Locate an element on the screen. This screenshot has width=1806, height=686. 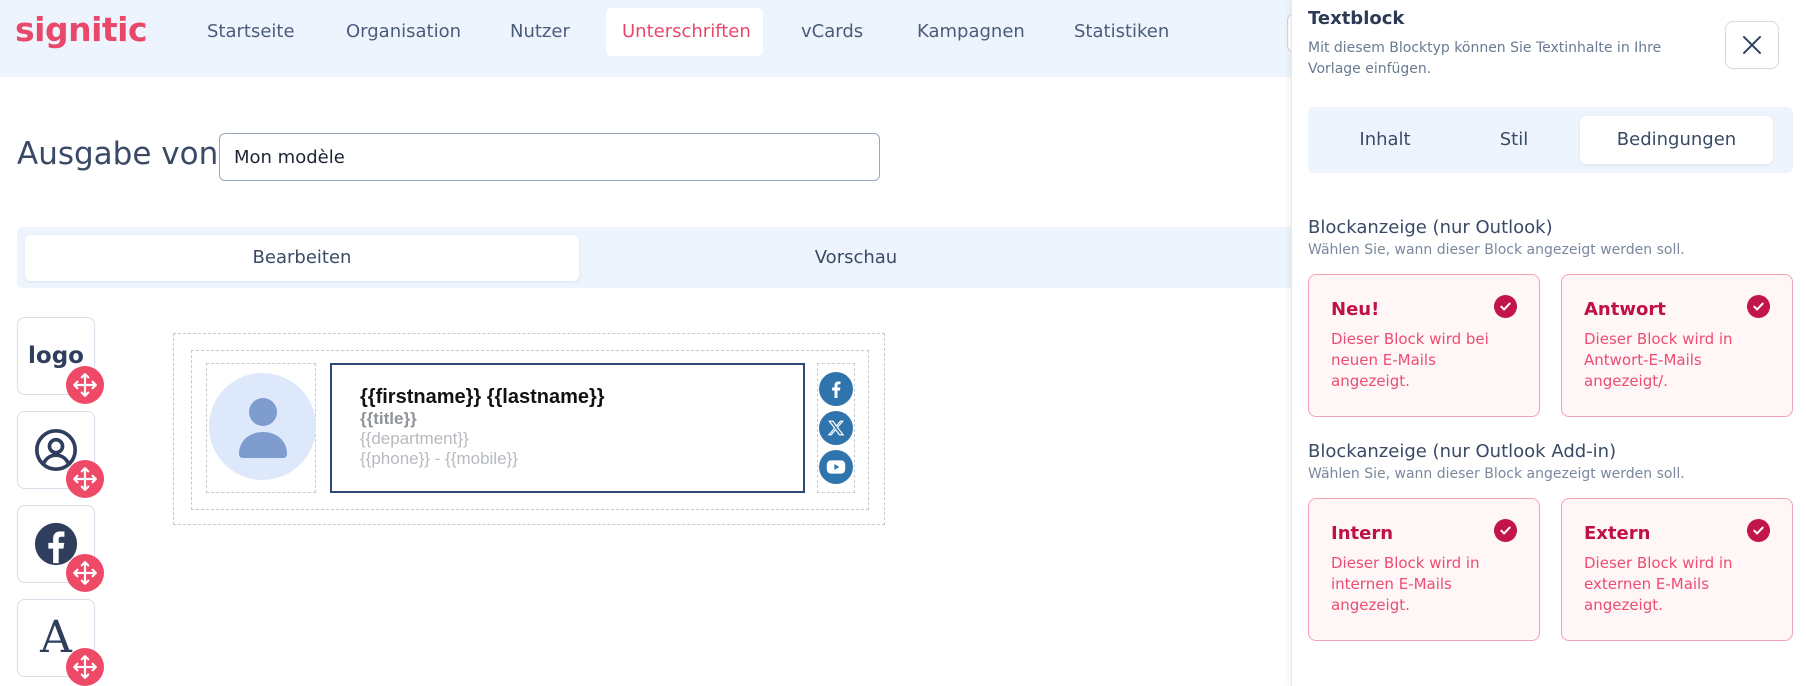
user-placeholder-icon is located at coordinates (262, 427).